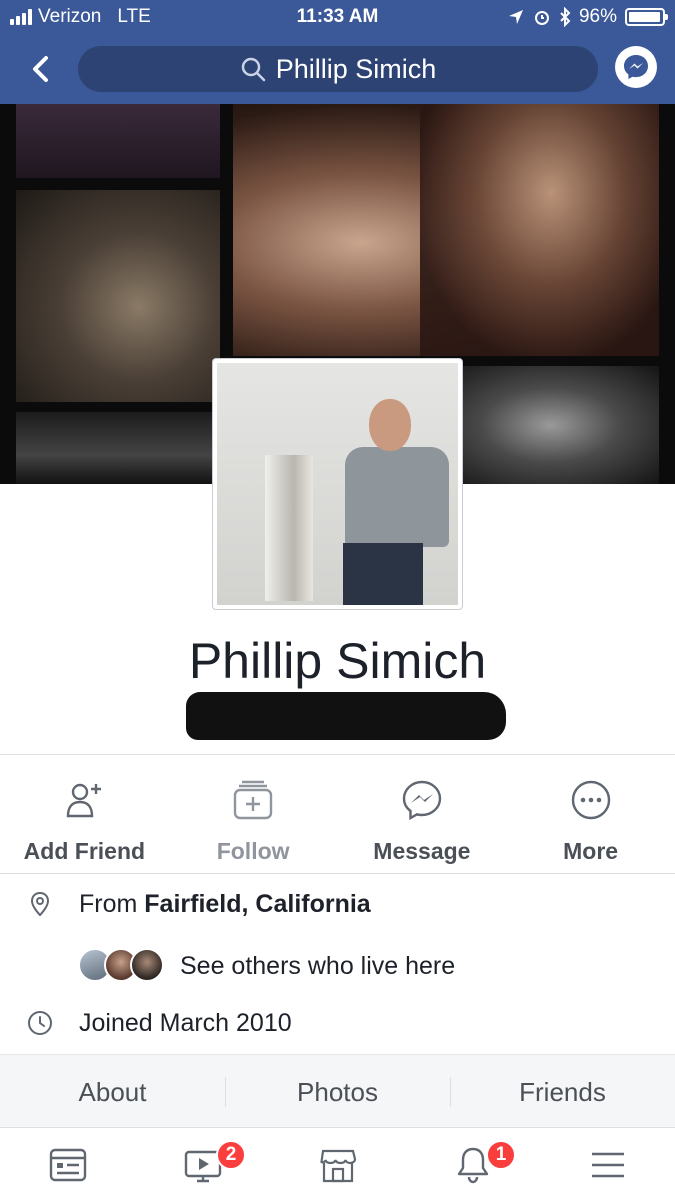 This screenshot has height=1200, width=675. I want to click on follow-icon, so click(253, 800).